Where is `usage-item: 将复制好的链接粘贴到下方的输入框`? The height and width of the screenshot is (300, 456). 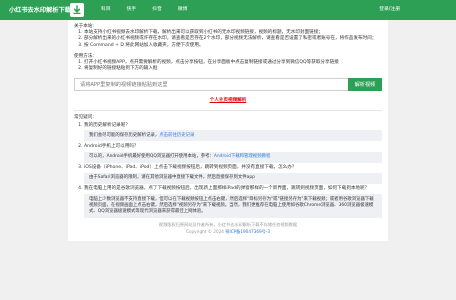
usage-item: 将复制好的链接粘贴到下方的输入框 is located at coordinates (233, 69).